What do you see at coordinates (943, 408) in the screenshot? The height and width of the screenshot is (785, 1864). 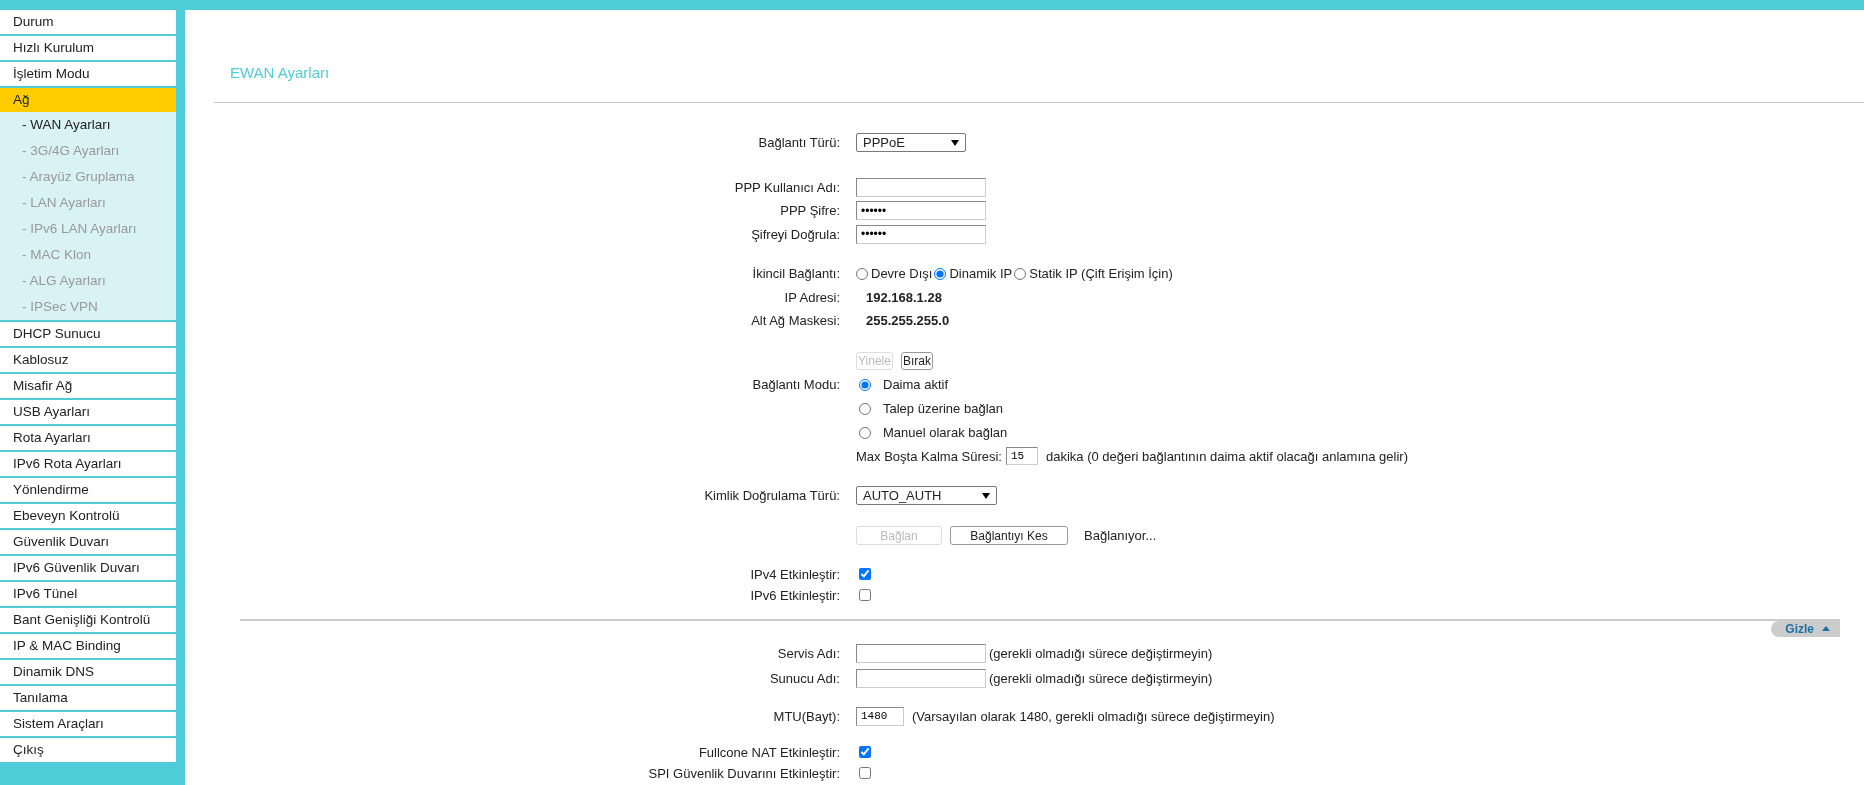 I see `radio-label: Talep üzerine bağlan` at bounding box center [943, 408].